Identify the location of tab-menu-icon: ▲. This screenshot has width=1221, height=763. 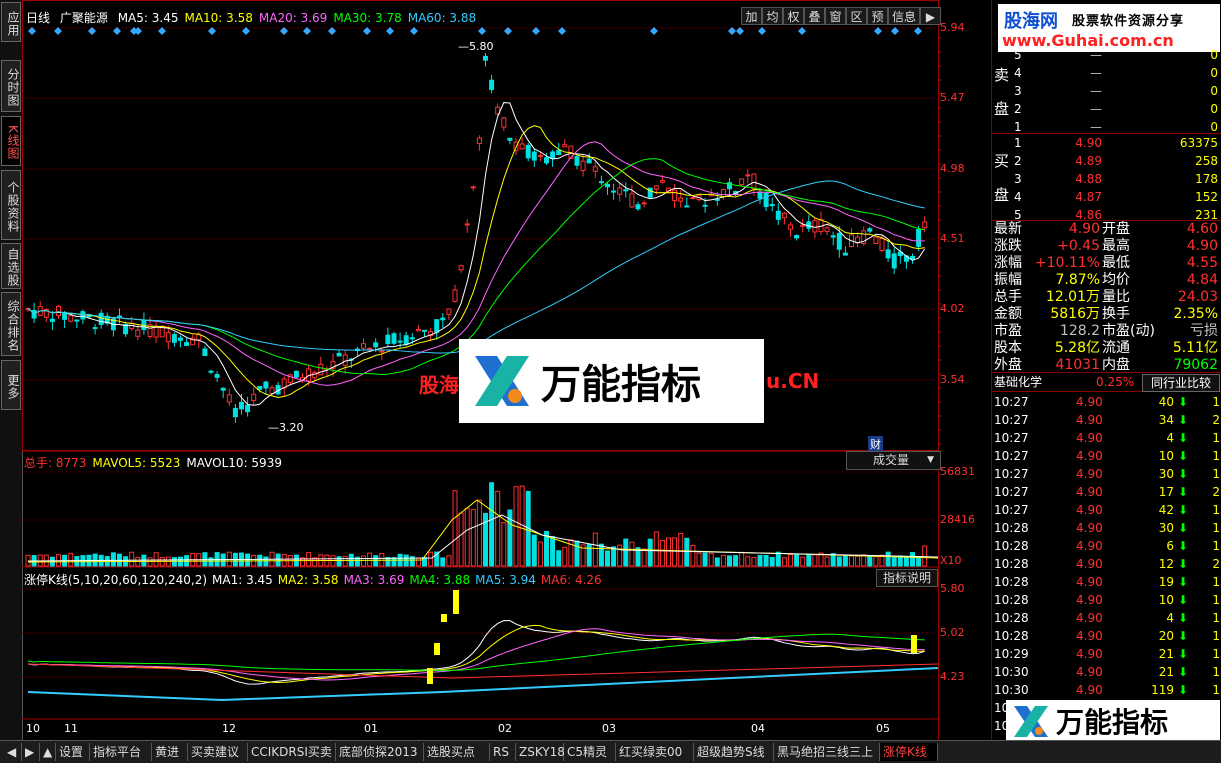
(48, 752).